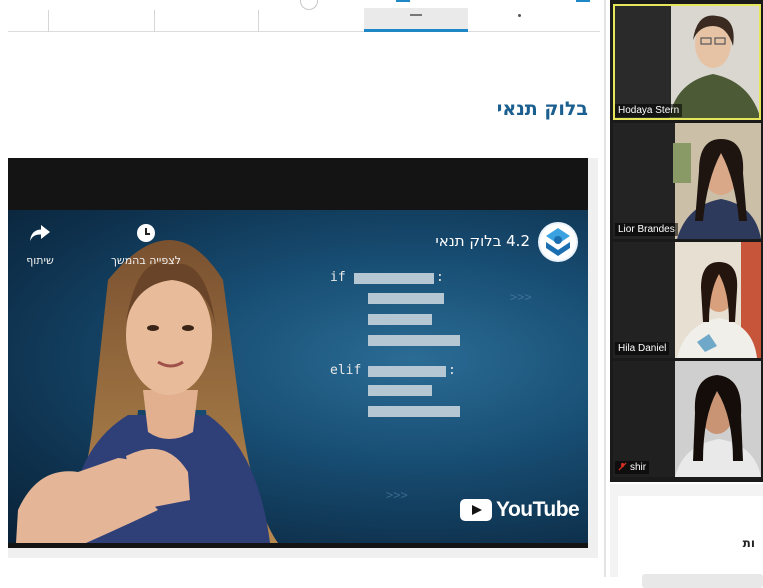 The height and width of the screenshot is (588, 763). Describe the element at coordinates (338, 277) in the screenshot. I see `code-if-keyword: if` at that location.